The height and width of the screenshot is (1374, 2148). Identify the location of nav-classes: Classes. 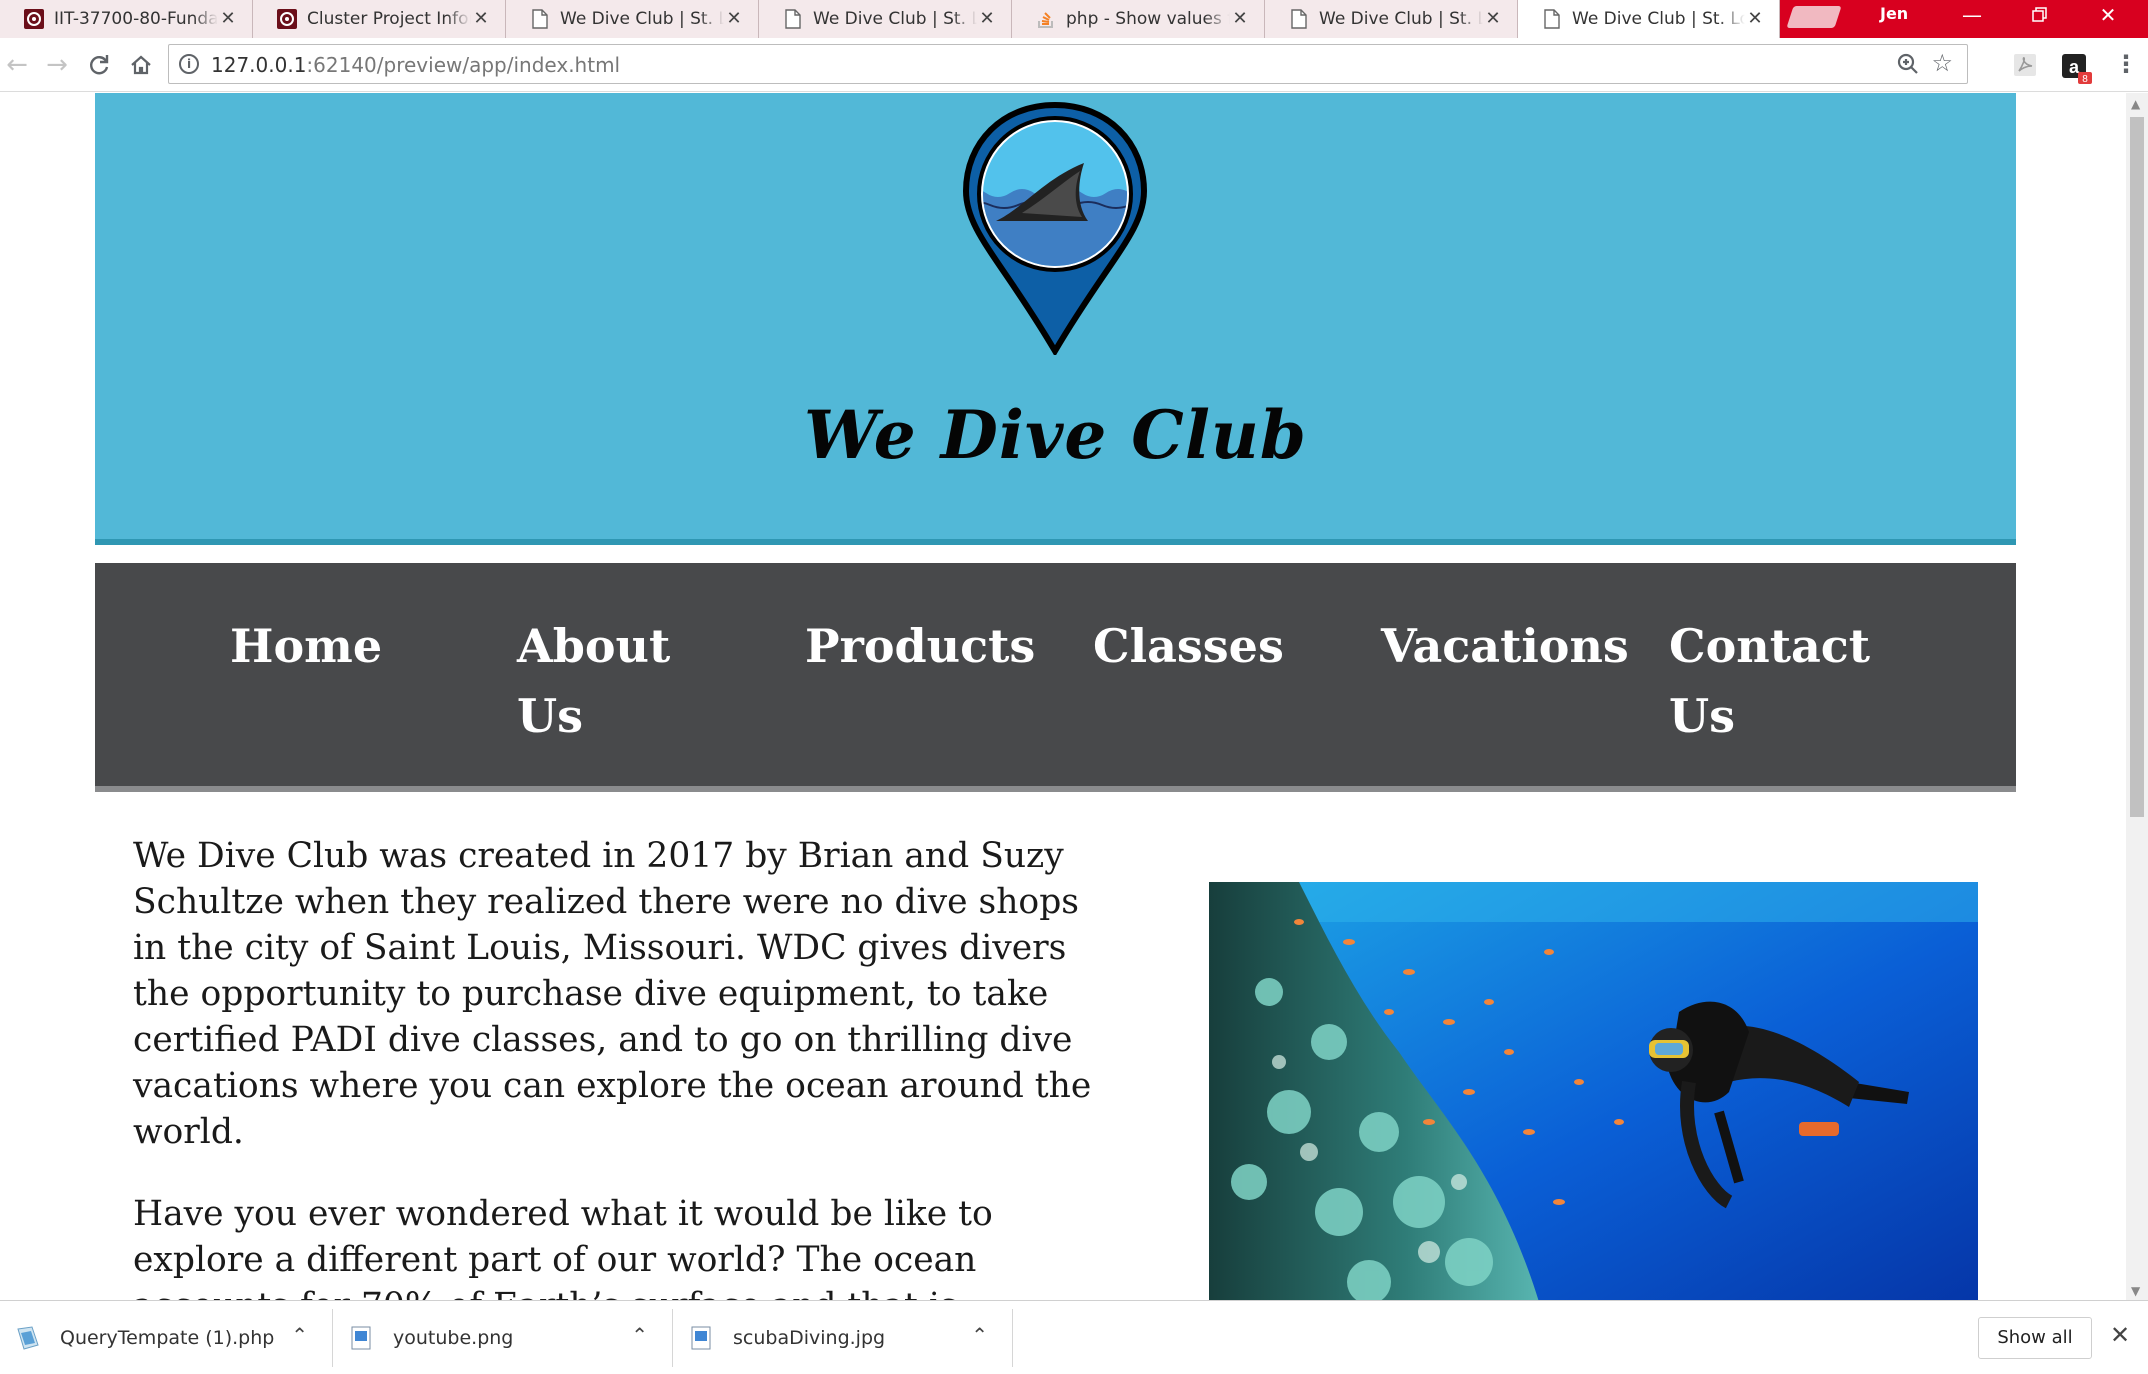
(1188, 646).